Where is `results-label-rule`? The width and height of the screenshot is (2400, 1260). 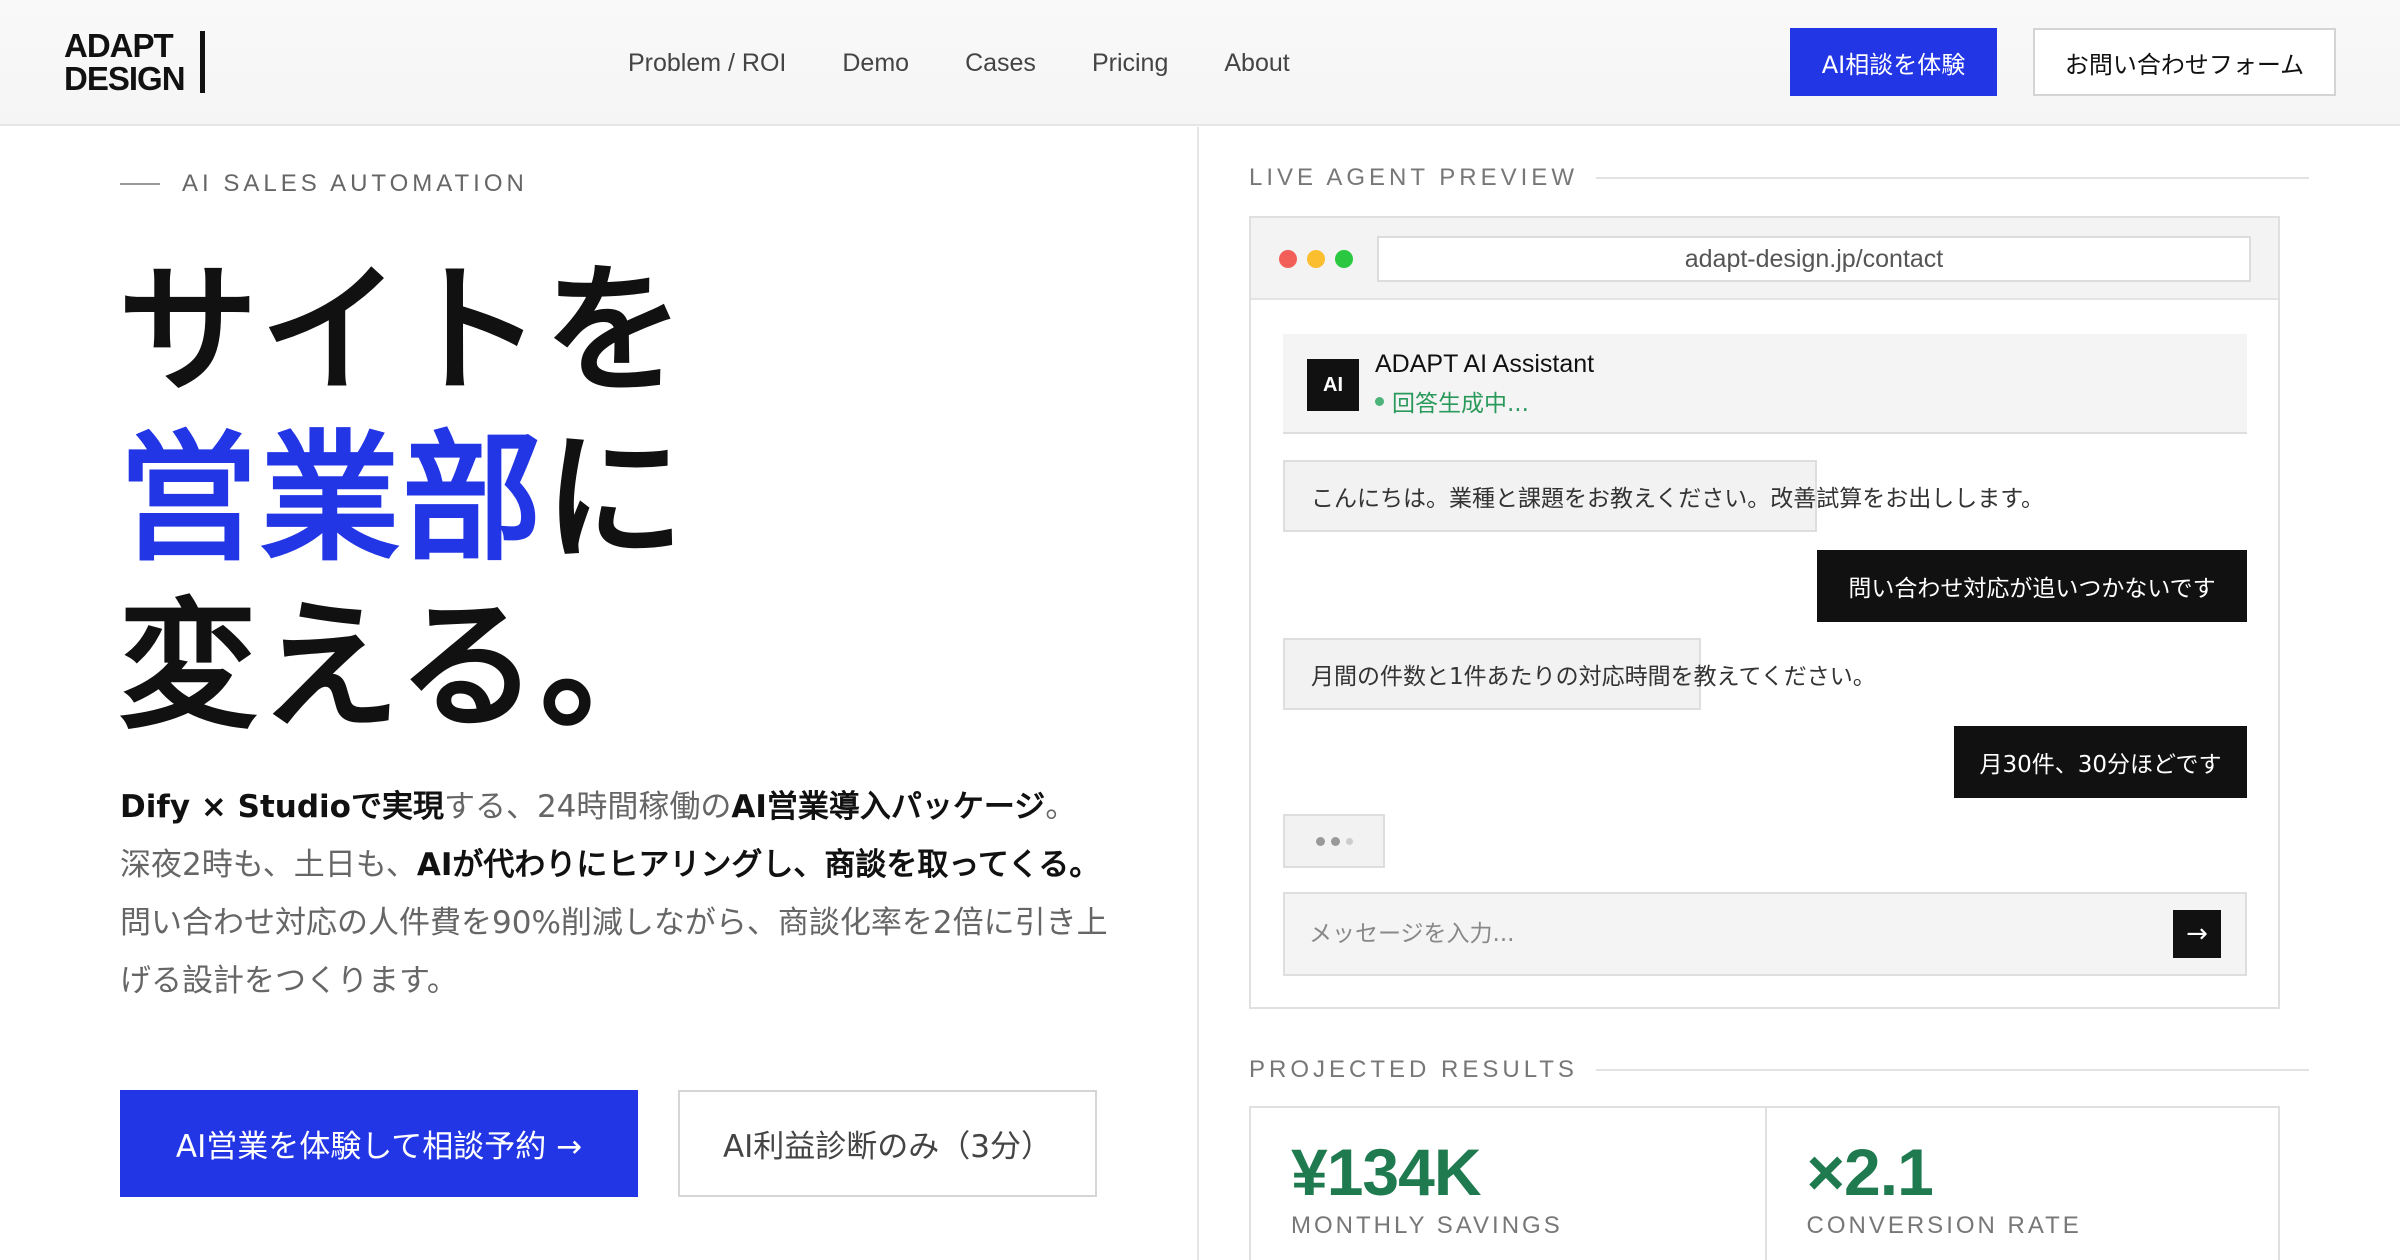
results-label-rule is located at coordinates (1952, 1070).